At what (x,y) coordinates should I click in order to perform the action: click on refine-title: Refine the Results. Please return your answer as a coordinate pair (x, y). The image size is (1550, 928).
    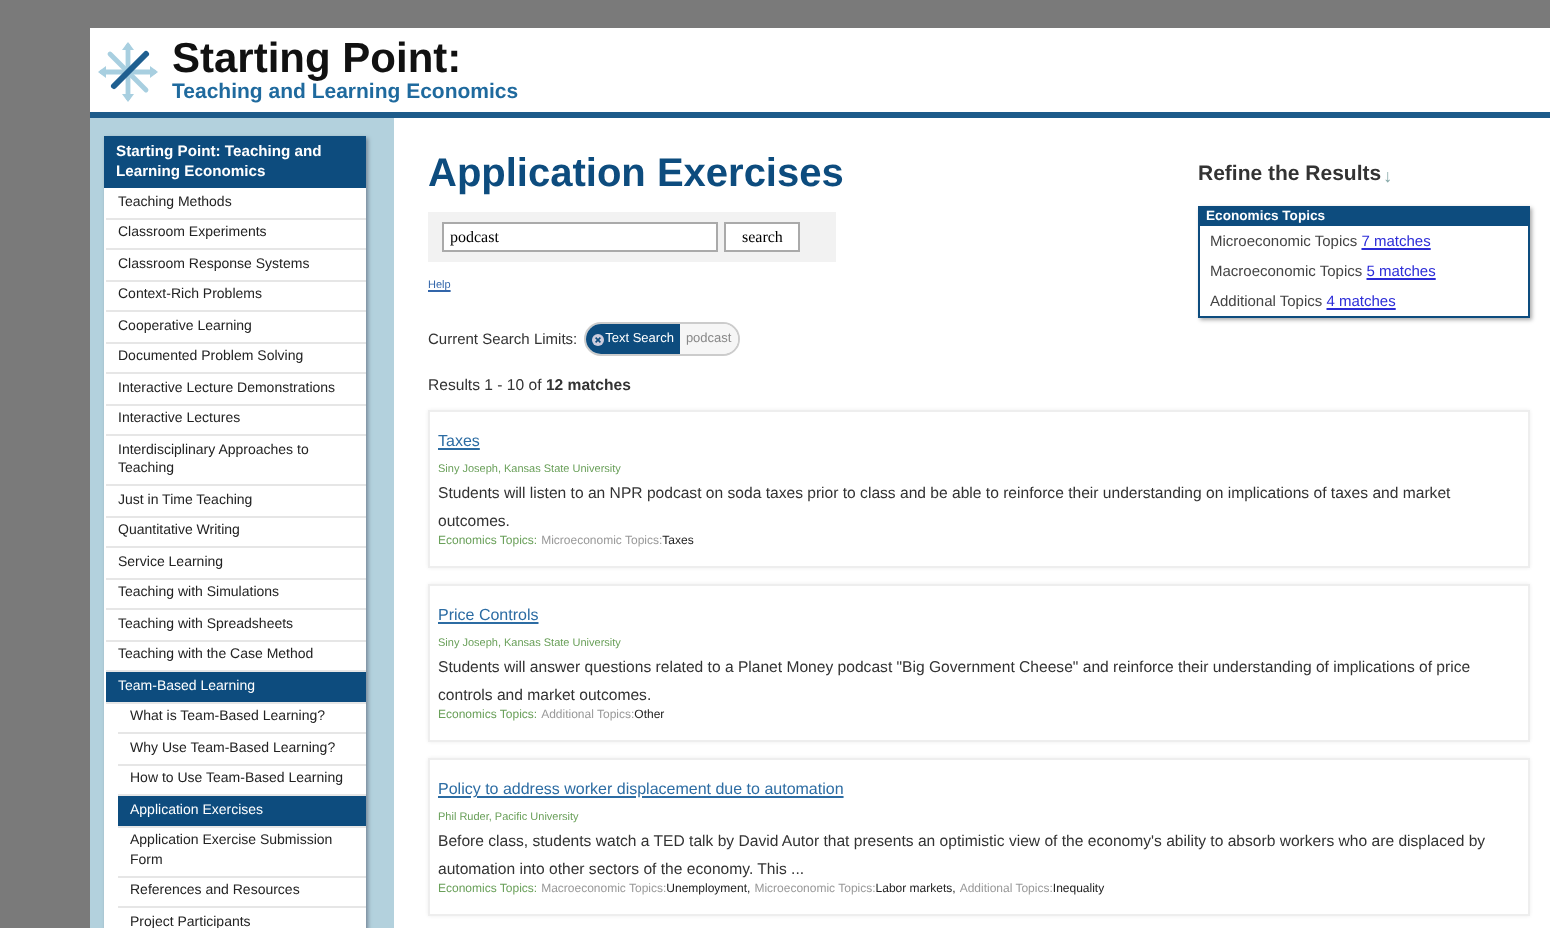
    Looking at the image, I should click on (1290, 174).